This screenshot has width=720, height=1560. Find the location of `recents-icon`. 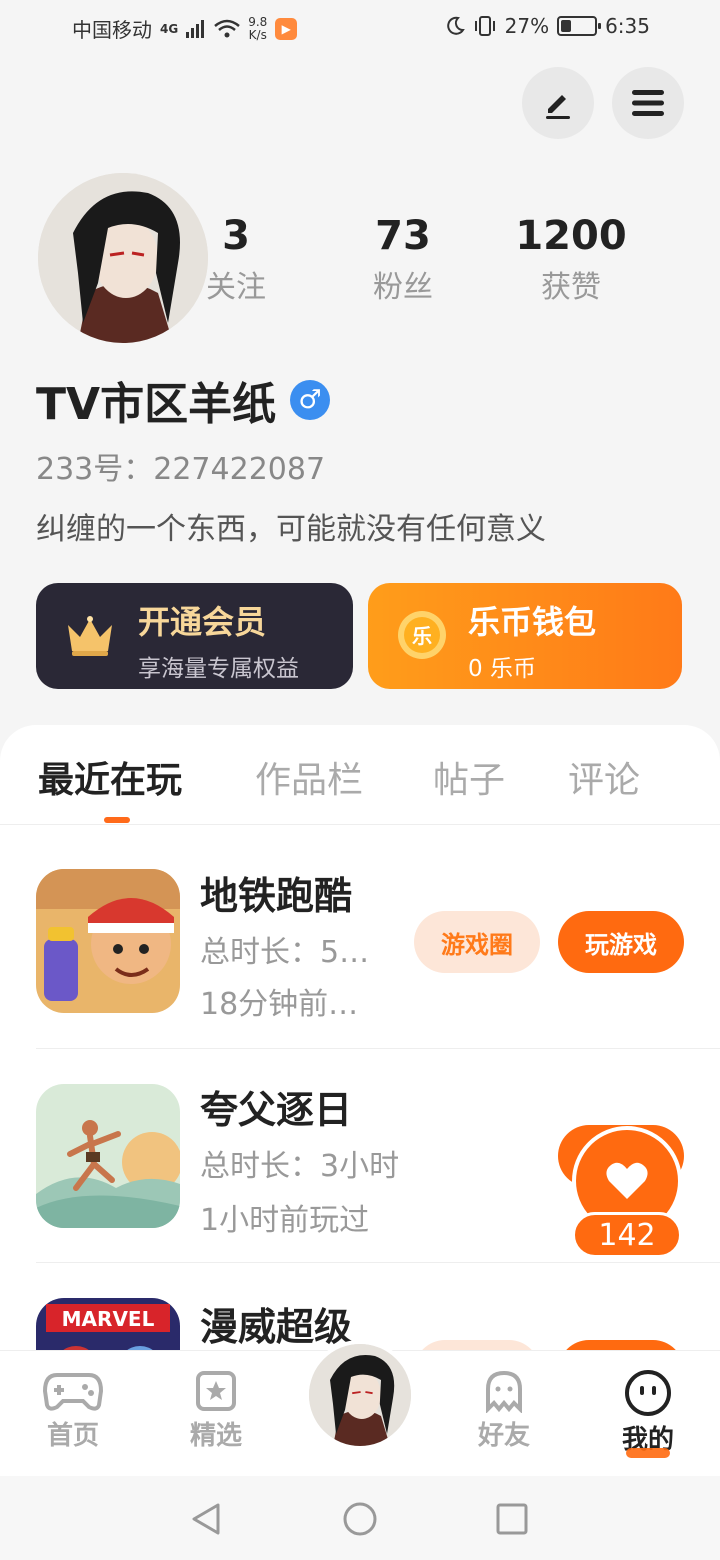

recents-icon is located at coordinates (512, 1519).